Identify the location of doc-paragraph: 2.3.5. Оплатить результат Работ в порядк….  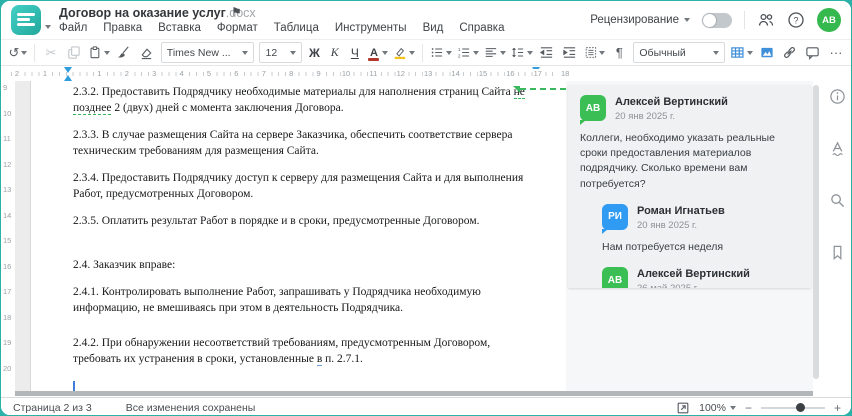
(276, 221).